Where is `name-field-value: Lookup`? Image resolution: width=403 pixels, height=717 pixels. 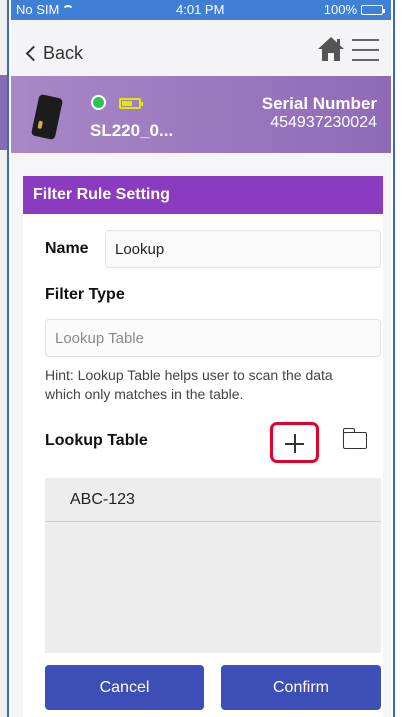 name-field-value: Lookup is located at coordinates (140, 249).